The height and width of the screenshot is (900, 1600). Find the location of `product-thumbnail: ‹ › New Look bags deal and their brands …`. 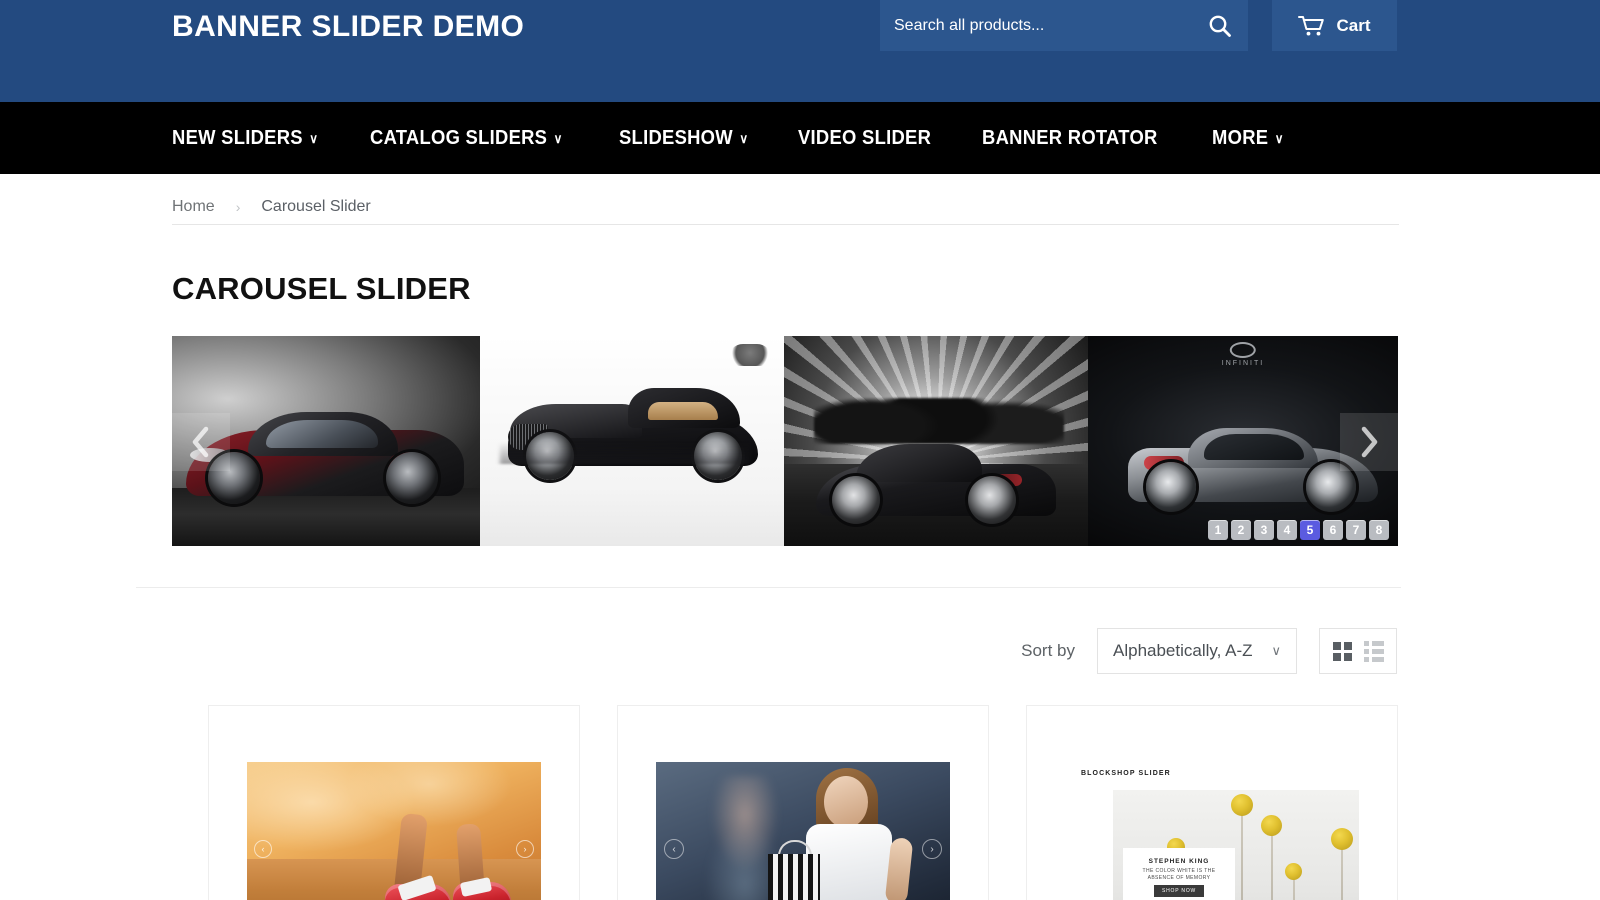

product-thumbnail: ‹ › New Look bags deal and their brands … is located at coordinates (803, 831).